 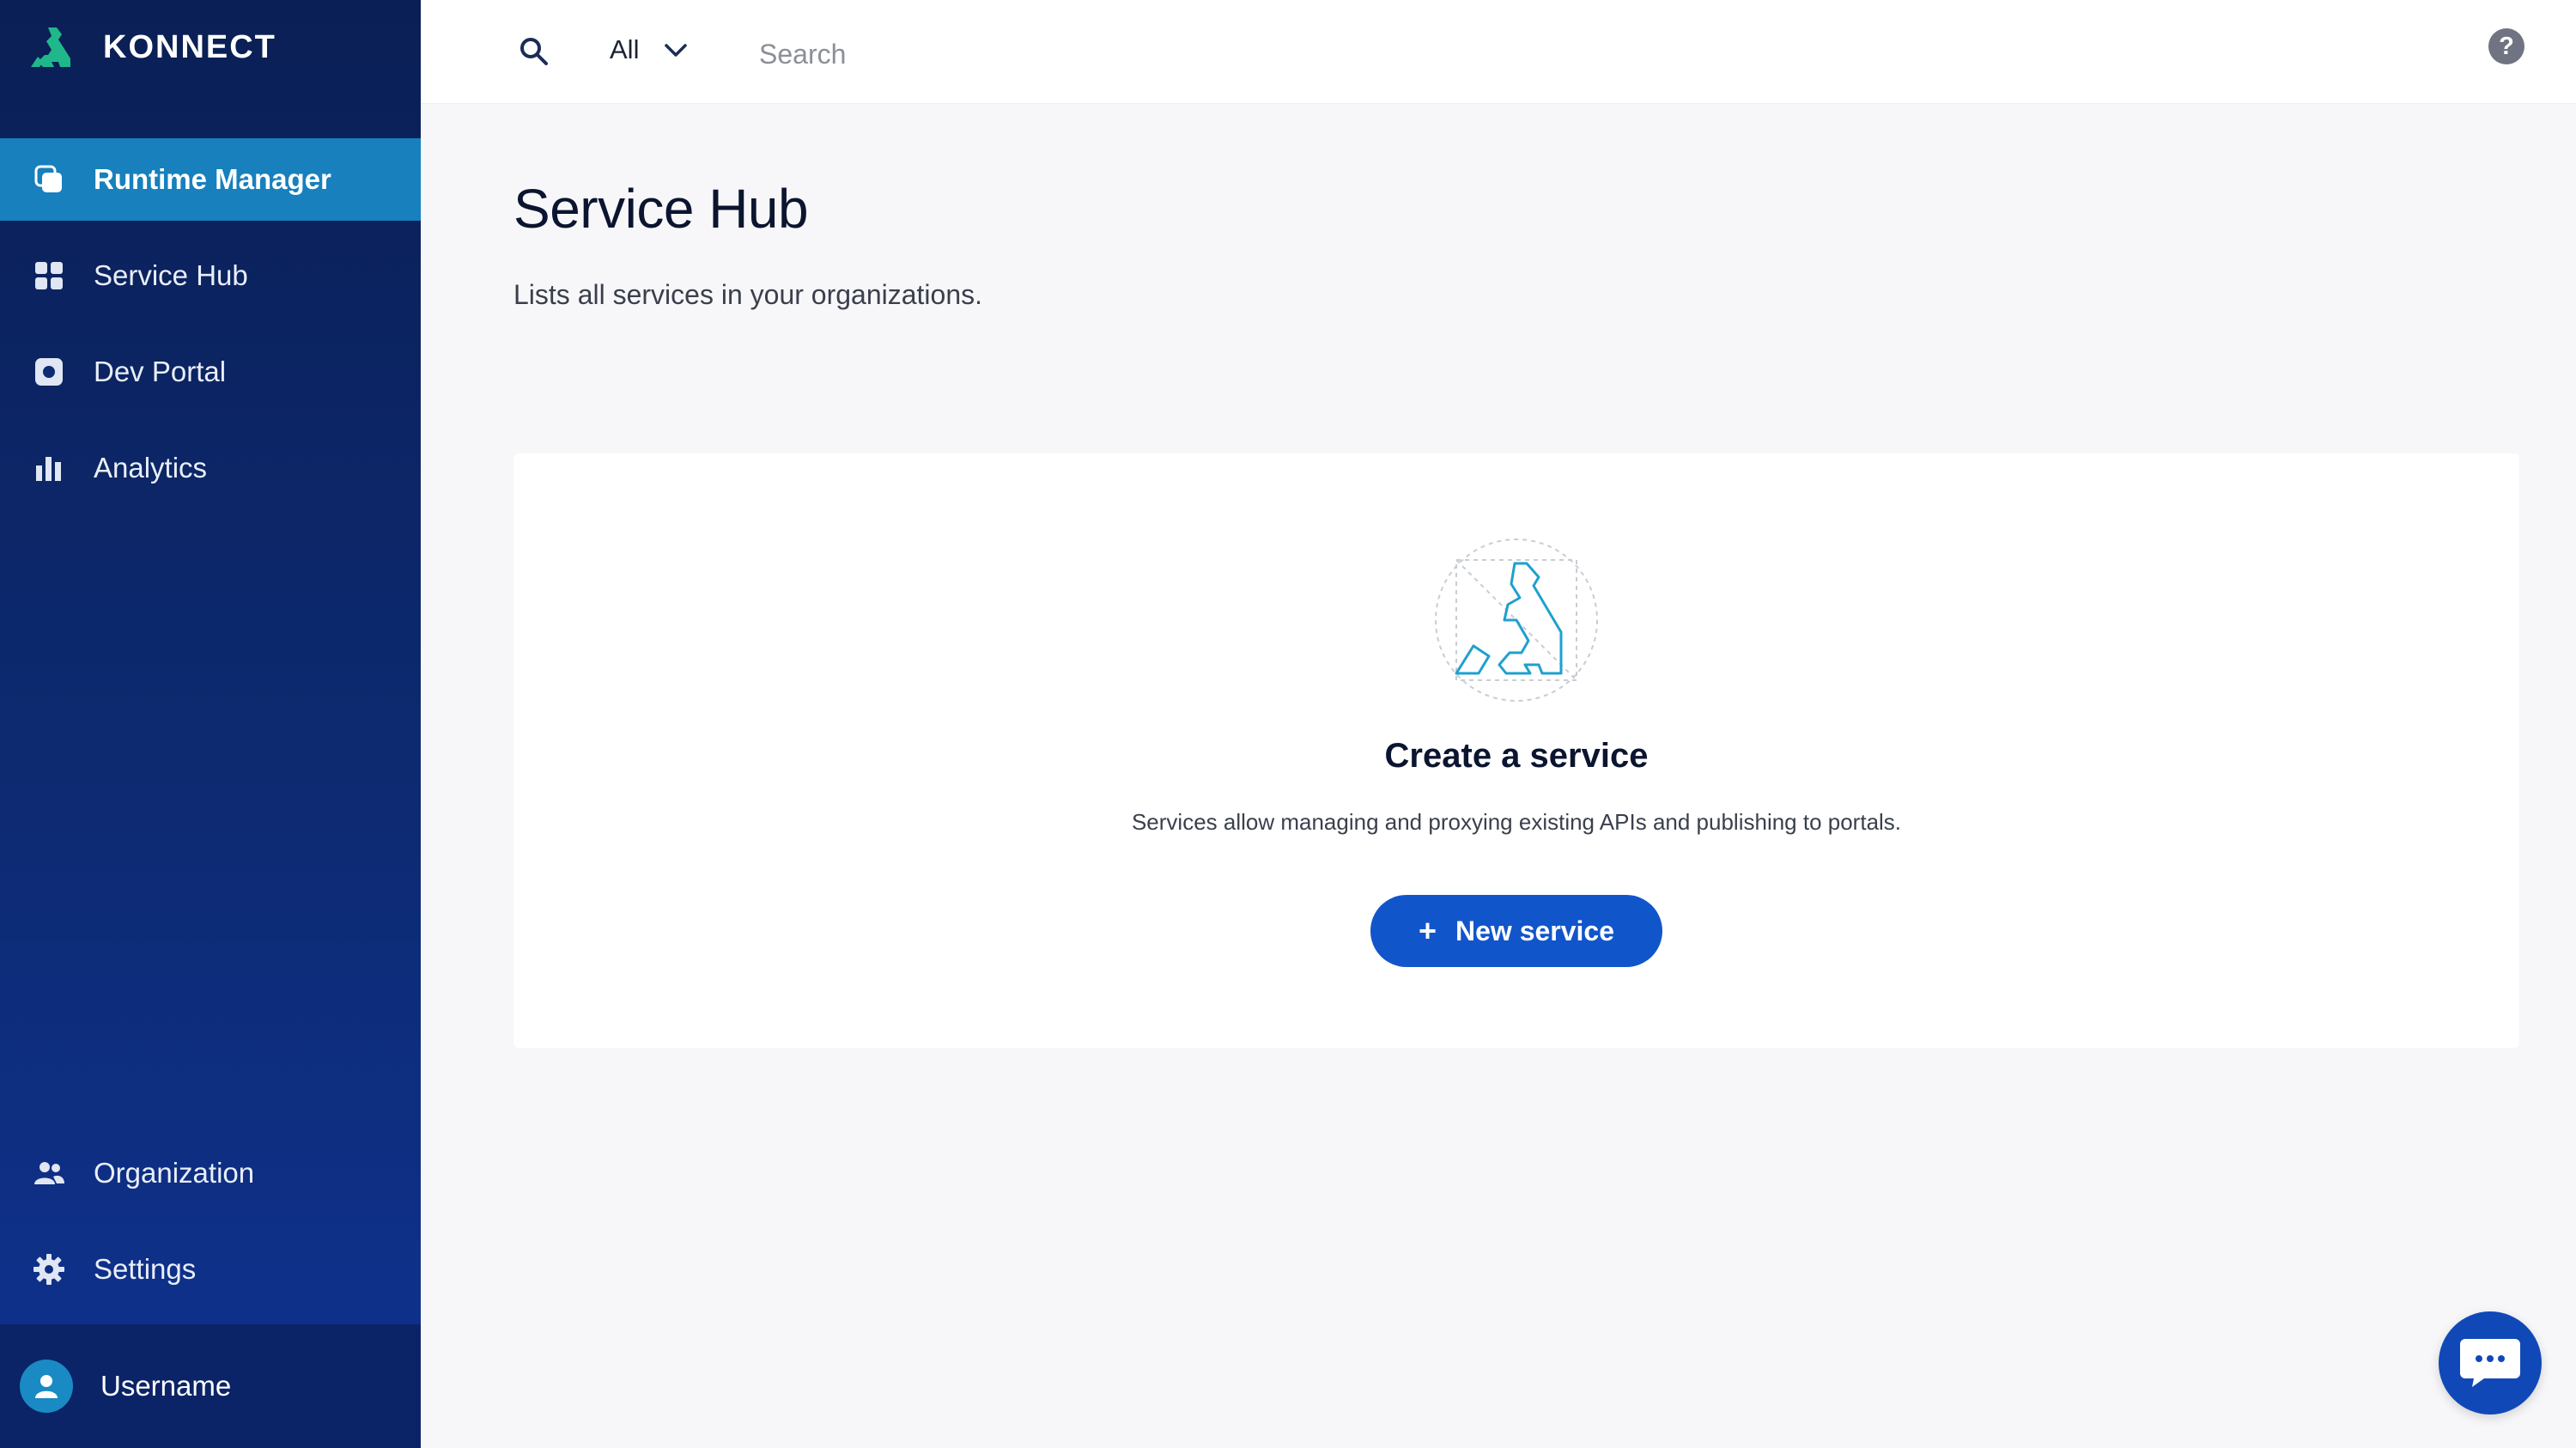 What do you see at coordinates (49, 1269) in the screenshot?
I see `gear-icon` at bounding box center [49, 1269].